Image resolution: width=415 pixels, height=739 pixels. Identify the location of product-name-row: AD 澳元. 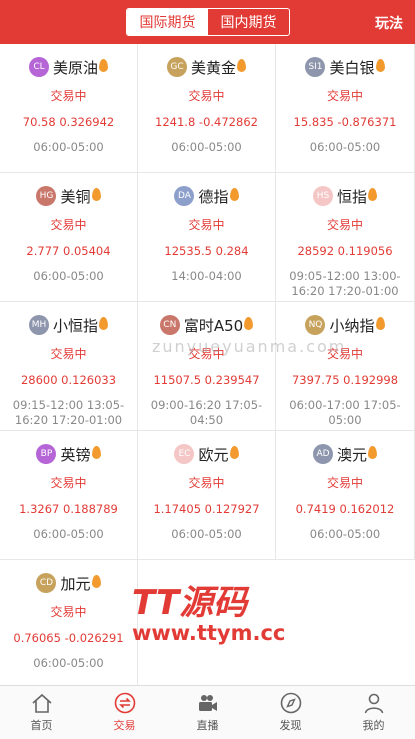
(345, 454).